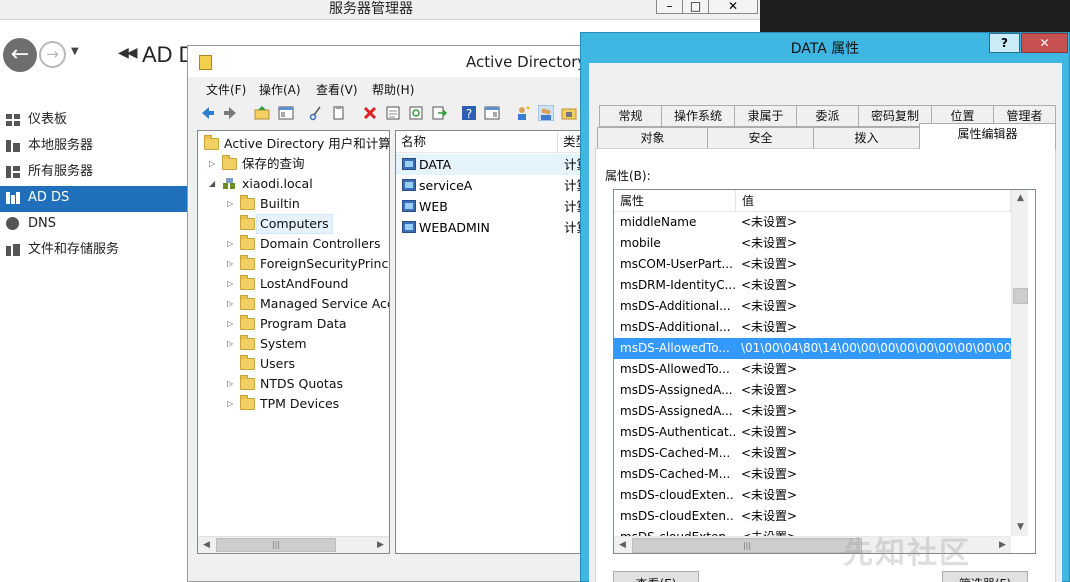  What do you see at coordinates (630, 116) in the screenshot?
I see `tab-general: 常规` at bounding box center [630, 116].